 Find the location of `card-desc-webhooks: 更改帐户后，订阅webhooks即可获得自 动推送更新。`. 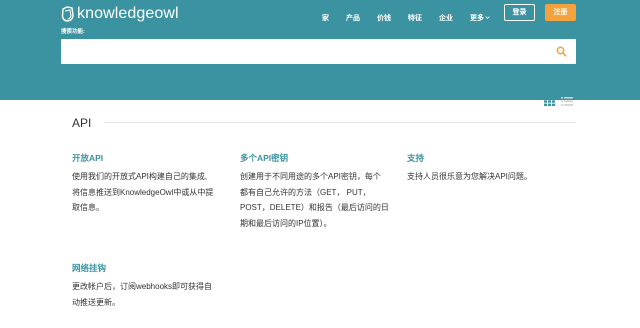

card-desc-webhooks: 更改帐户后，订阅webhooks即可获得自 动推送更新。 is located at coordinates (152, 294).